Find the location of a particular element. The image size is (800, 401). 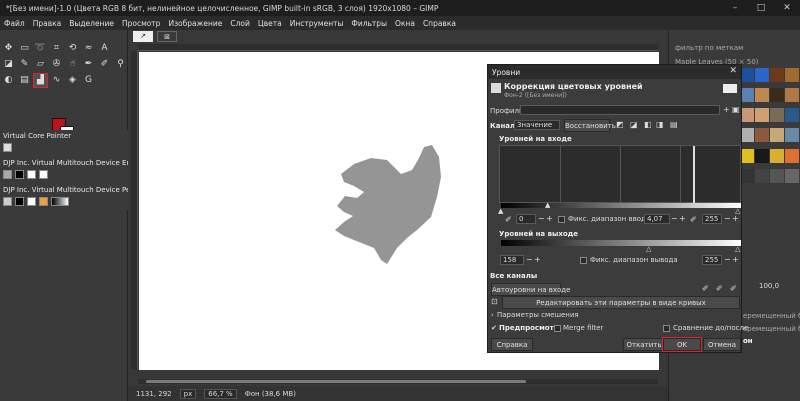

menu-tools: Инструменты is located at coordinates (317, 23).